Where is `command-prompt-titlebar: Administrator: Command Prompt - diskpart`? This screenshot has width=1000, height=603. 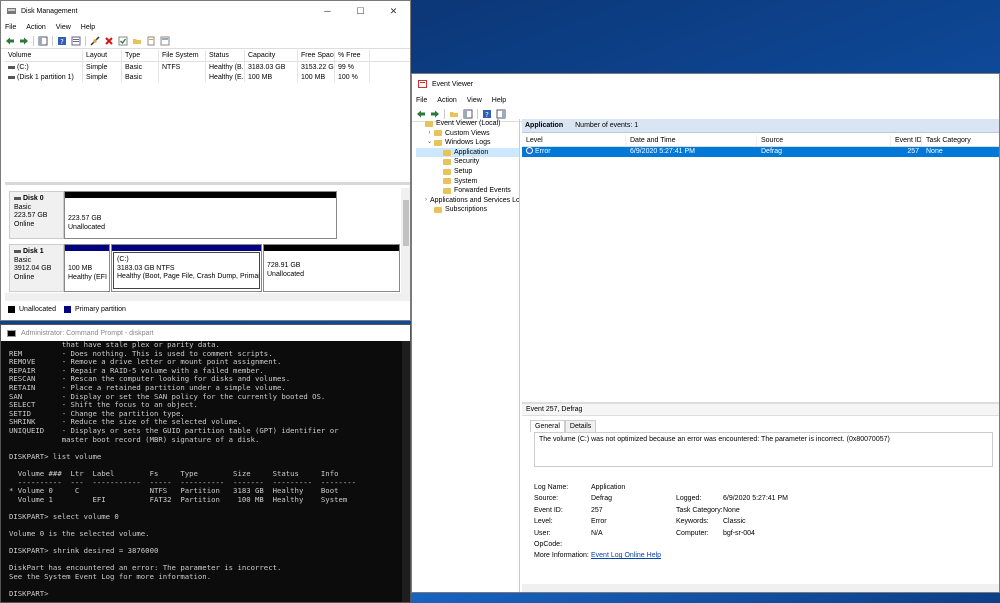
command-prompt-titlebar: Administrator: Command Prompt - diskpart is located at coordinates (205, 333).